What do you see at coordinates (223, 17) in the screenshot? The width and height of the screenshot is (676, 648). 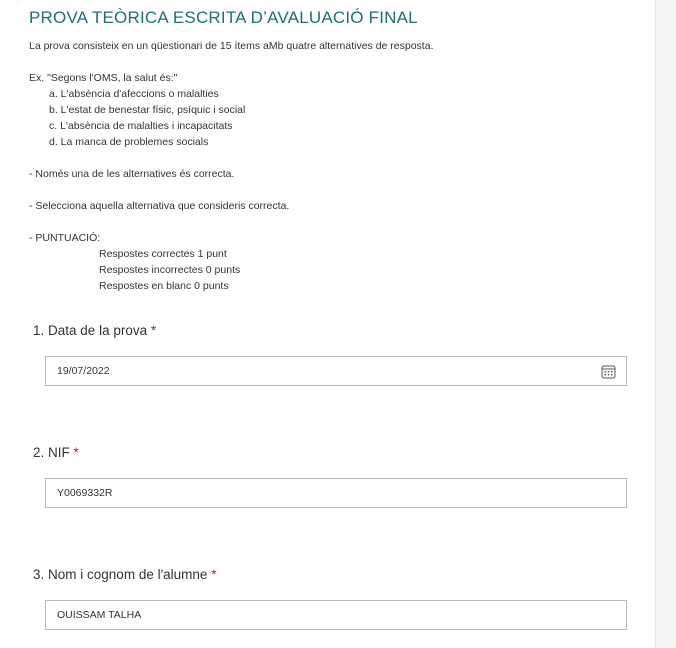 I see `form-title: PROVA TEÒRICA ESCRITA D’AVALUACIÓ FINAL` at bounding box center [223, 17].